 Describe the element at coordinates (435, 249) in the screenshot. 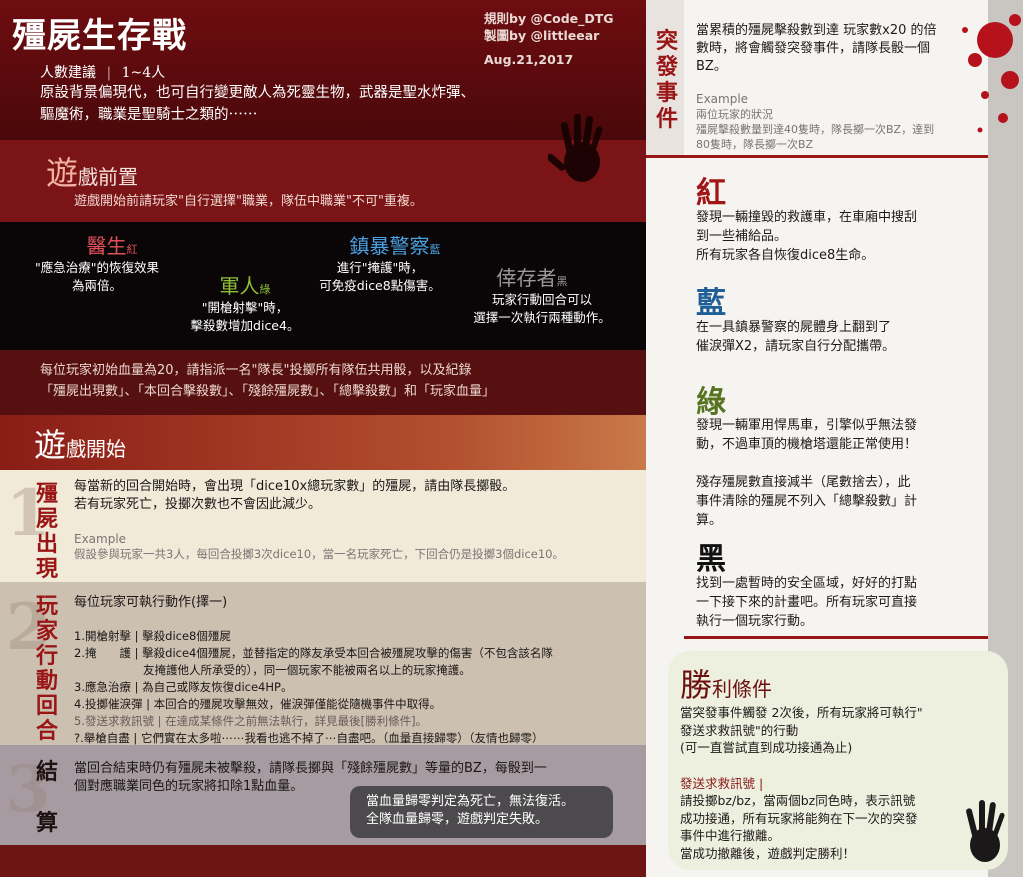

I see `class-tag: 藍` at that location.